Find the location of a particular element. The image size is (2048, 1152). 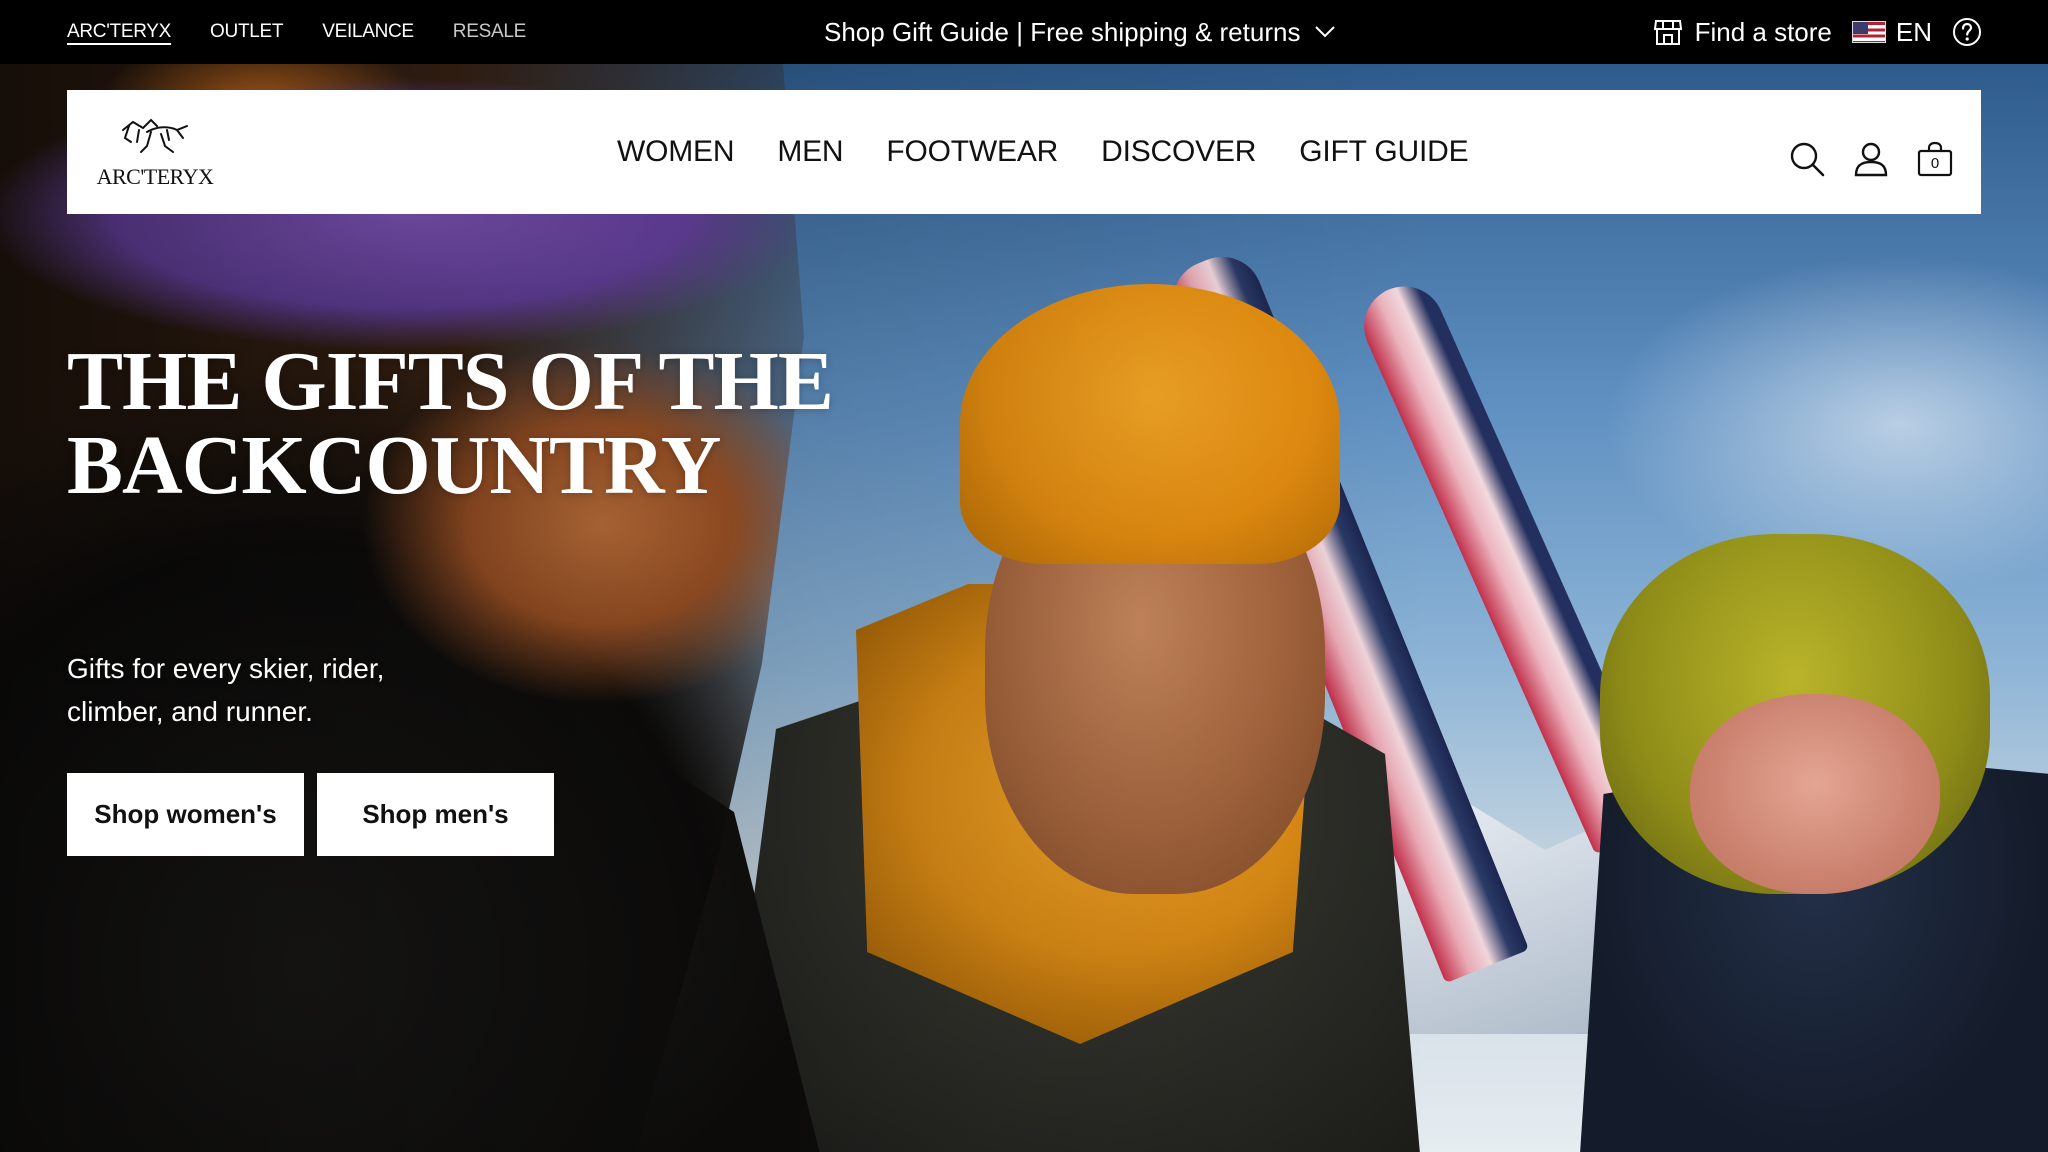

brand-links: ARC'TERYX OUTLET VEILANCE RESALE is located at coordinates (296, 32).